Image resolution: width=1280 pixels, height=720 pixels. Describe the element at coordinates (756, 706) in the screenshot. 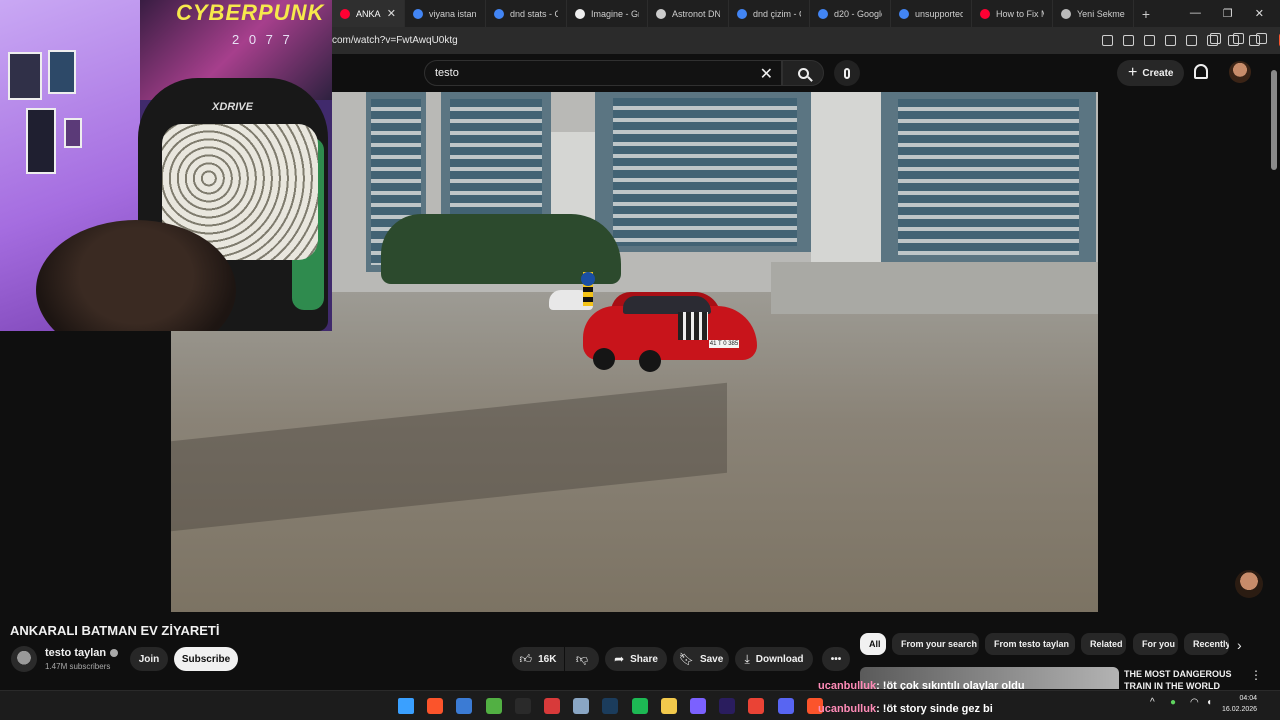

I see `taskbar-chrome-icon` at that location.